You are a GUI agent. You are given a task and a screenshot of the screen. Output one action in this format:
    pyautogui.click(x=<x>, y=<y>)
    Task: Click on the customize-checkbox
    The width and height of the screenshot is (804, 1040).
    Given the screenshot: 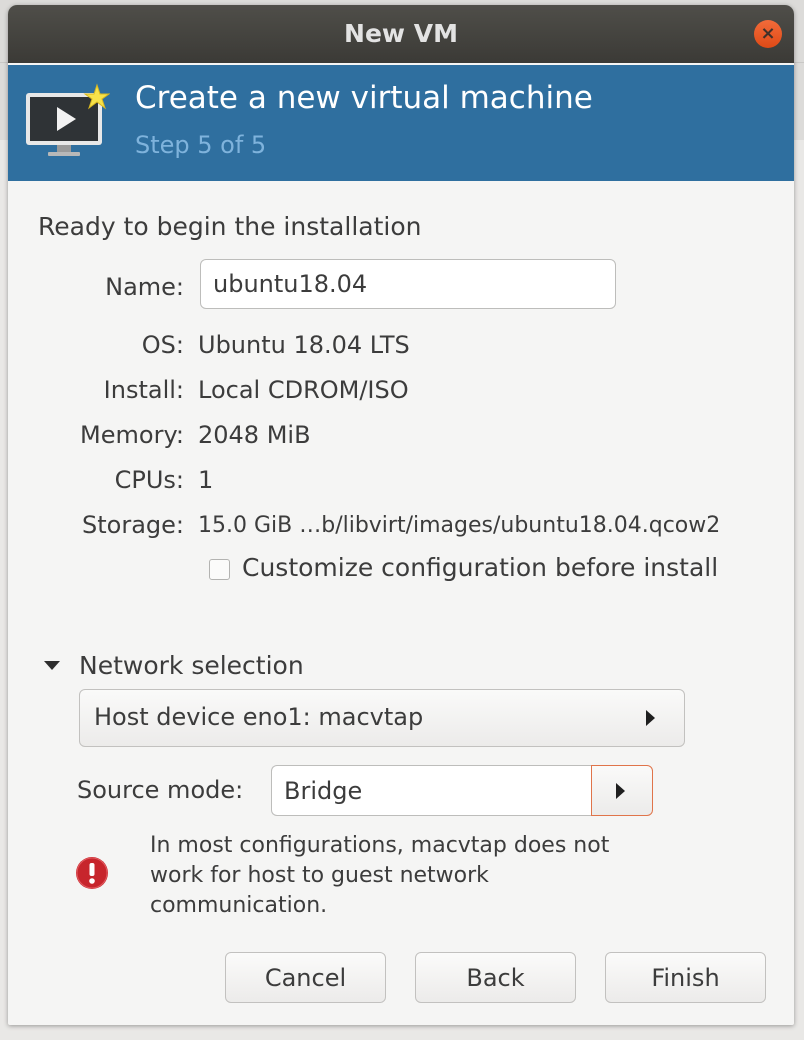 What is the action you would take?
    pyautogui.click(x=219, y=569)
    